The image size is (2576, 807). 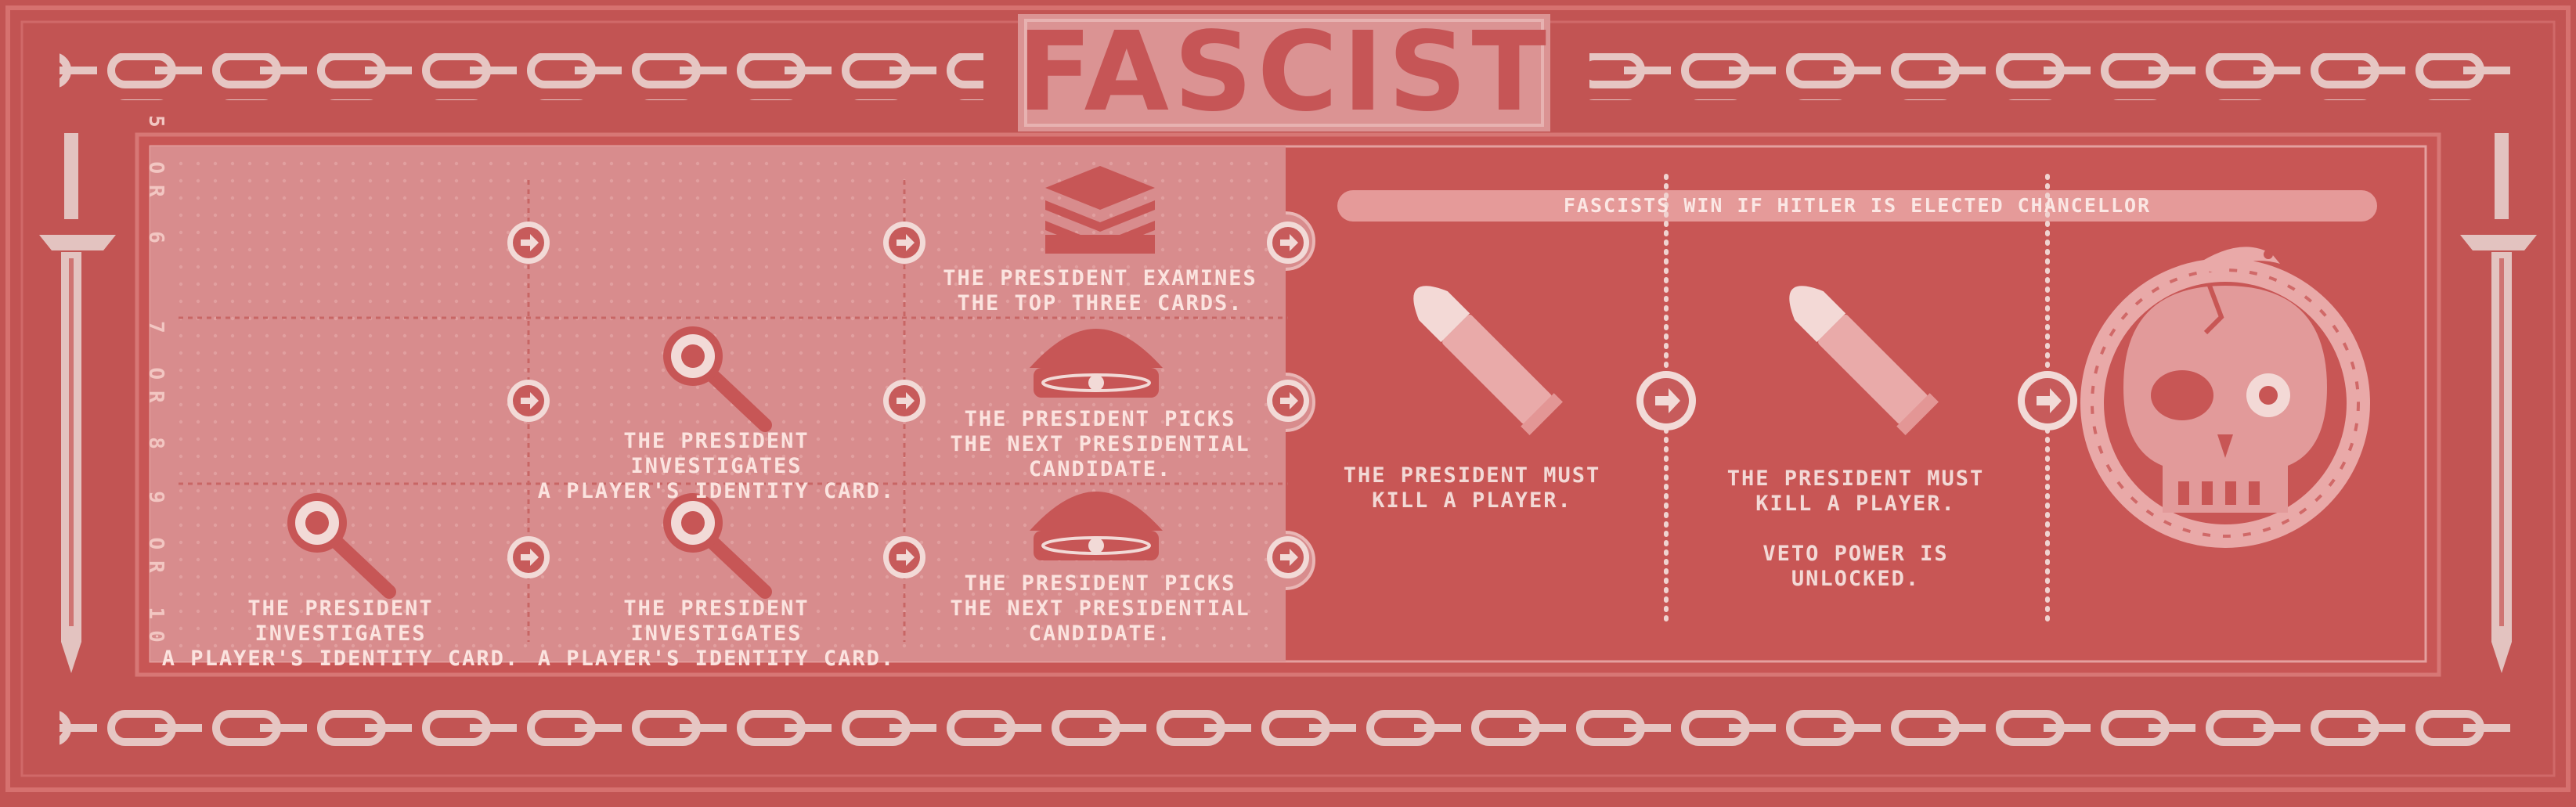 I want to click on power-execution: THE PRESIDENT MUST KILL A PLAYER., so click(x=1472, y=488).